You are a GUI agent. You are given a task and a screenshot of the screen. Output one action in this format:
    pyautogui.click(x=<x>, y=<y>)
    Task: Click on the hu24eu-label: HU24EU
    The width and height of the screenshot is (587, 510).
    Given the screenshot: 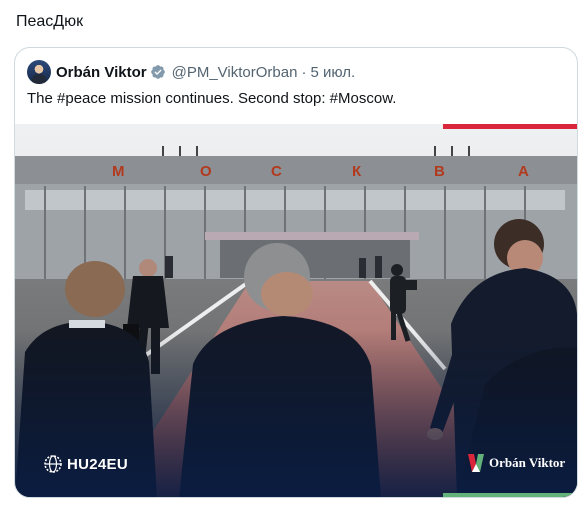 What is the action you would take?
    pyautogui.click(x=97, y=464)
    